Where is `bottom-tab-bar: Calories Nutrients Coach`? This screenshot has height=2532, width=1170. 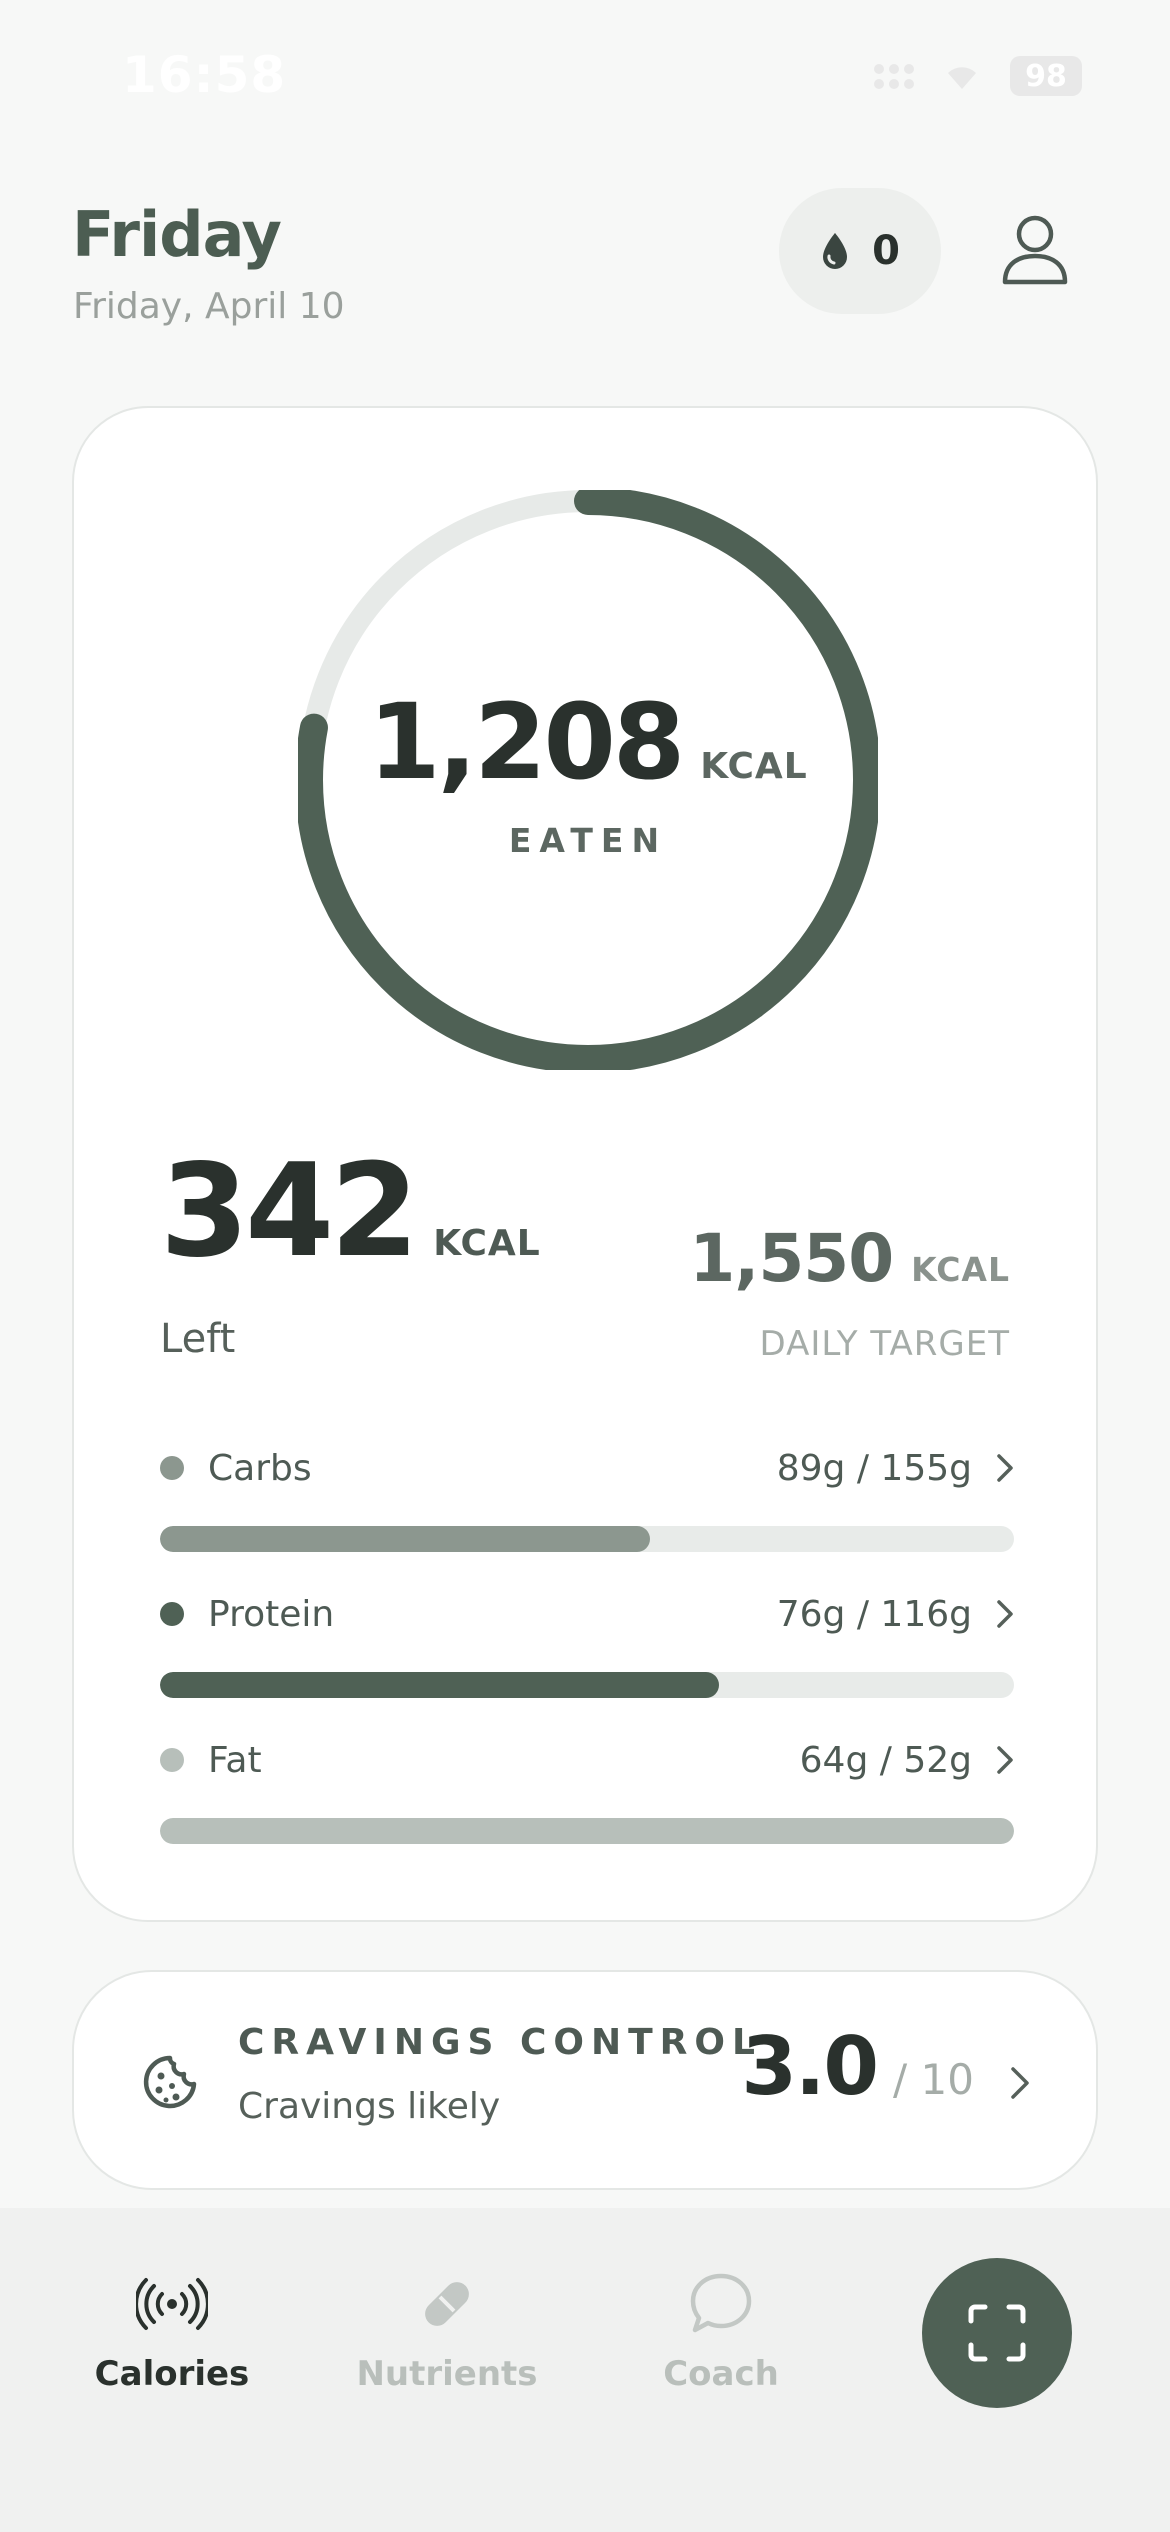
bottom-tab-bar: Calories Nutrients Coach is located at coordinates (585, 2370).